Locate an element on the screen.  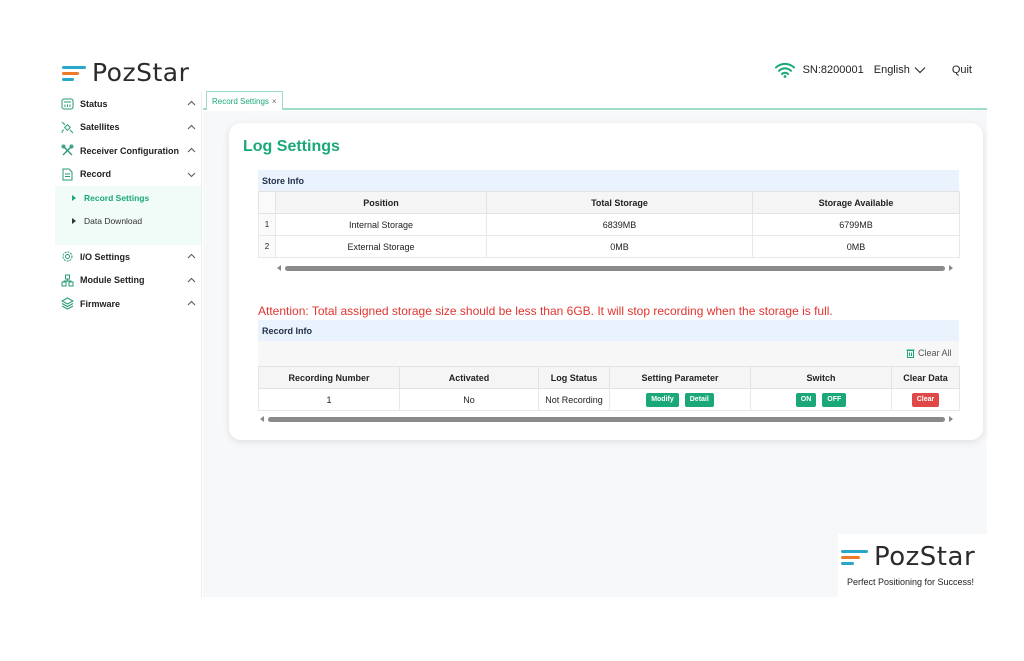
column-header: Switch is located at coordinates (821, 377).